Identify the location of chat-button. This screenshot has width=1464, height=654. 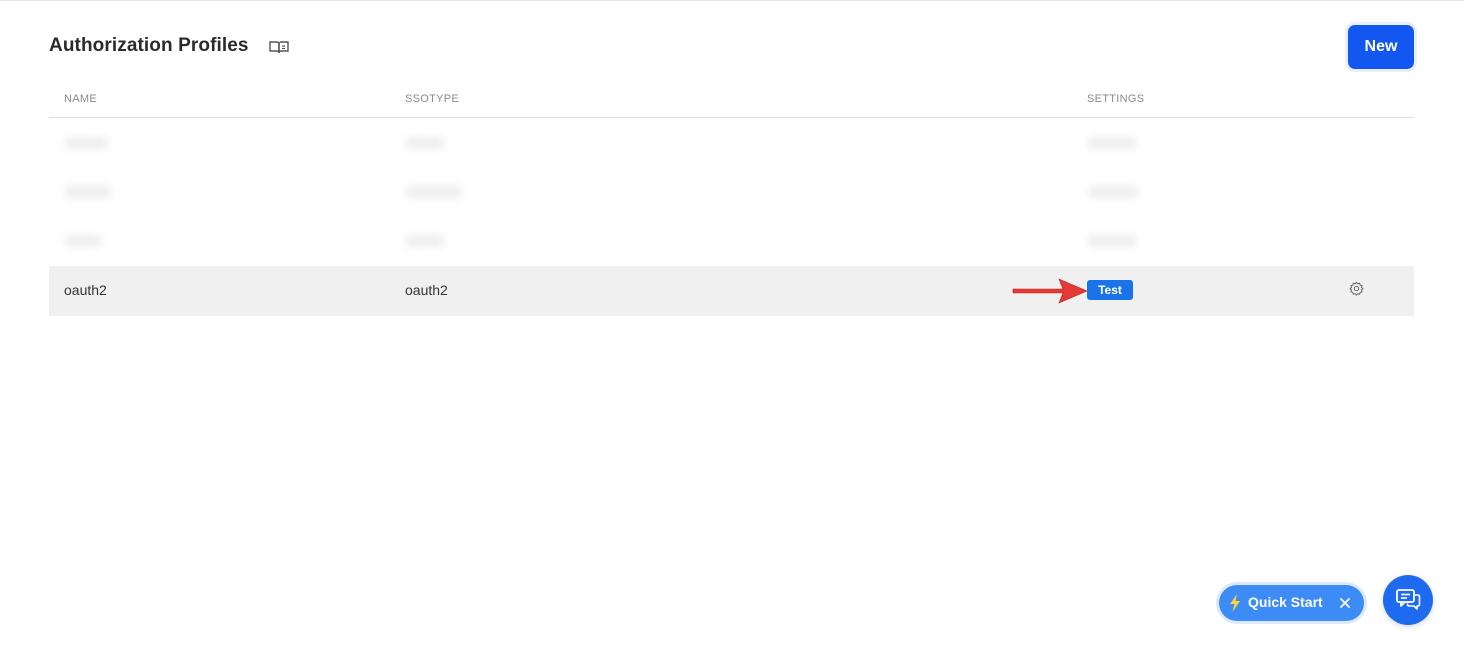
(1408, 600).